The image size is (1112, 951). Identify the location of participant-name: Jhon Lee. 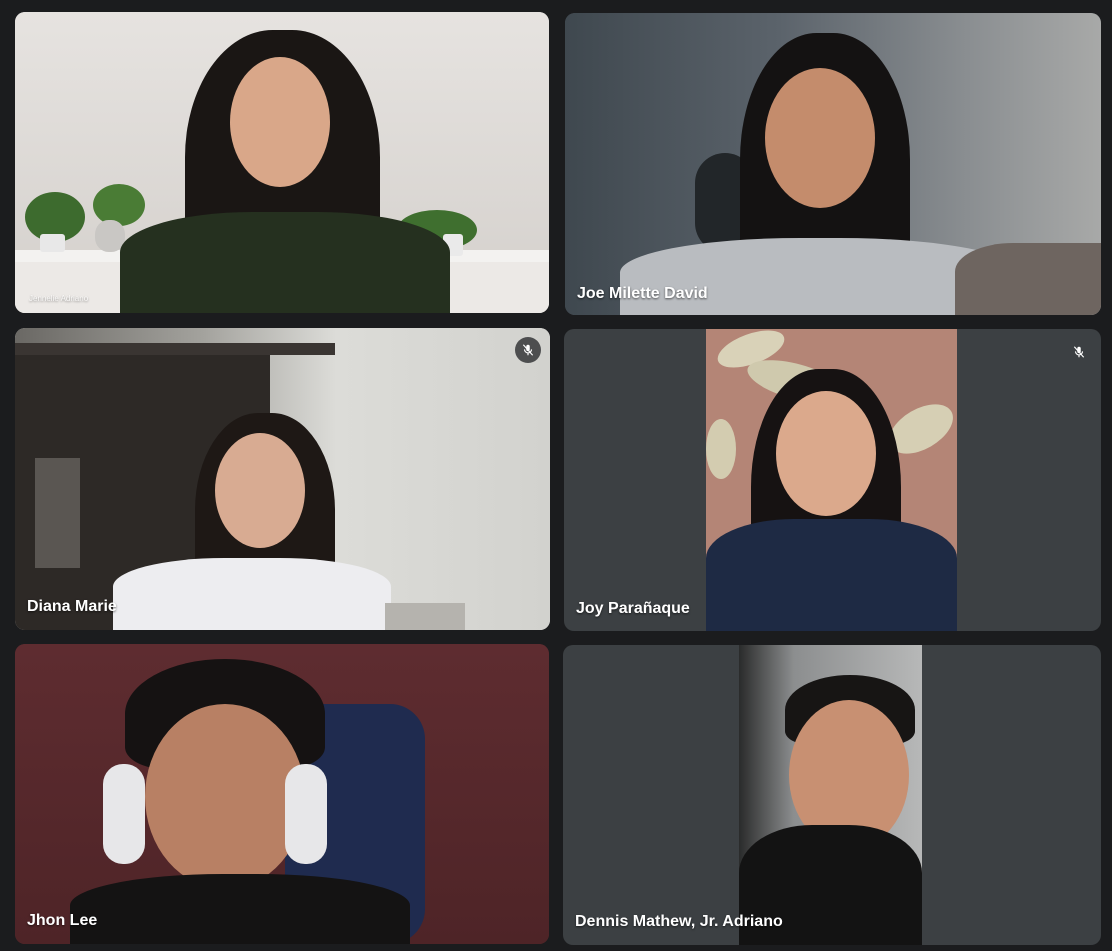
(62, 920).